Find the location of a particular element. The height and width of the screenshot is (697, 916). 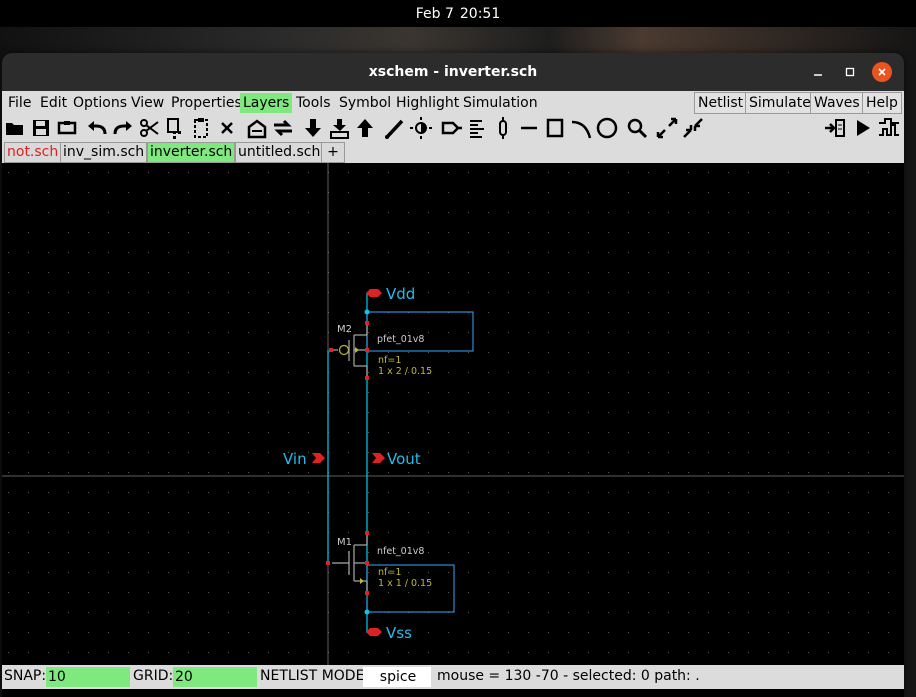

line-icon is located at coordinates (529, 128).